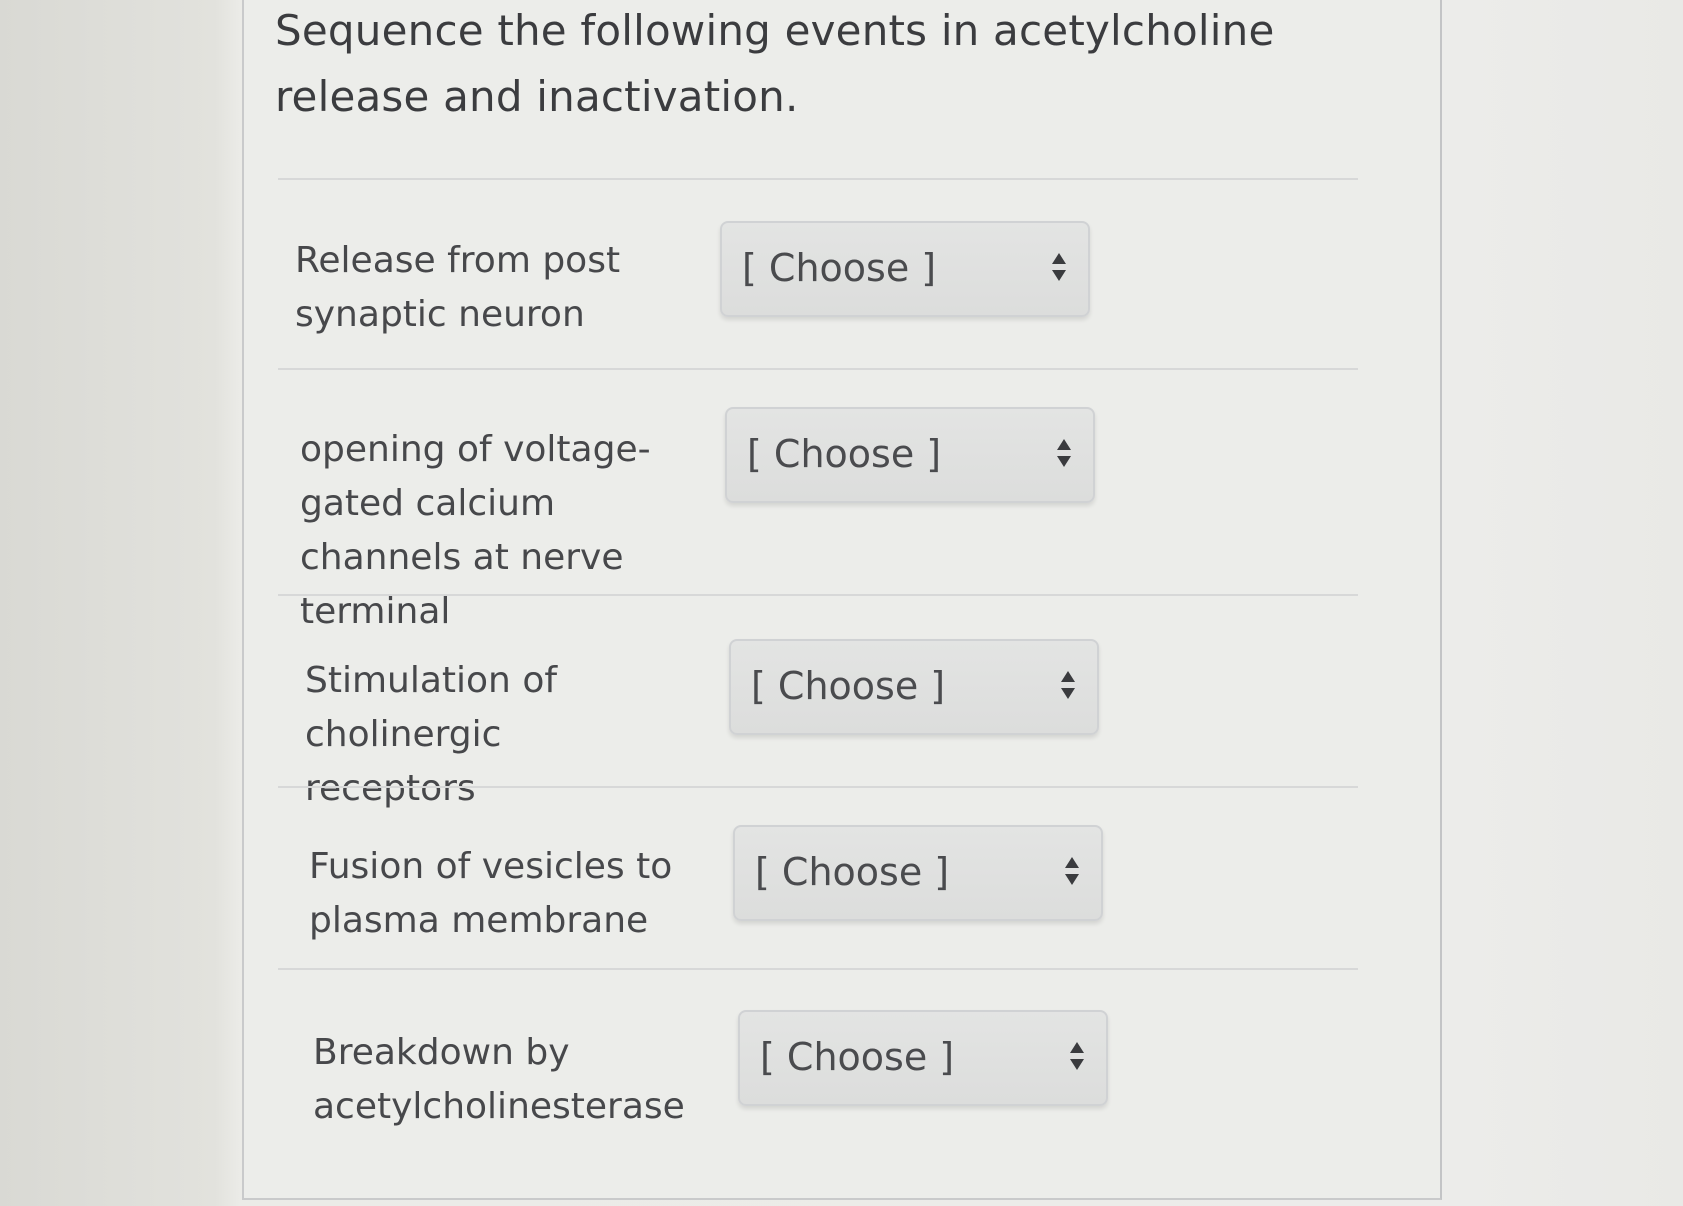 The height and width of the screenshot is (1206, 1683). I want to click on order-select-cholinergic-receptors: [ Choose ], so click(914, 687).